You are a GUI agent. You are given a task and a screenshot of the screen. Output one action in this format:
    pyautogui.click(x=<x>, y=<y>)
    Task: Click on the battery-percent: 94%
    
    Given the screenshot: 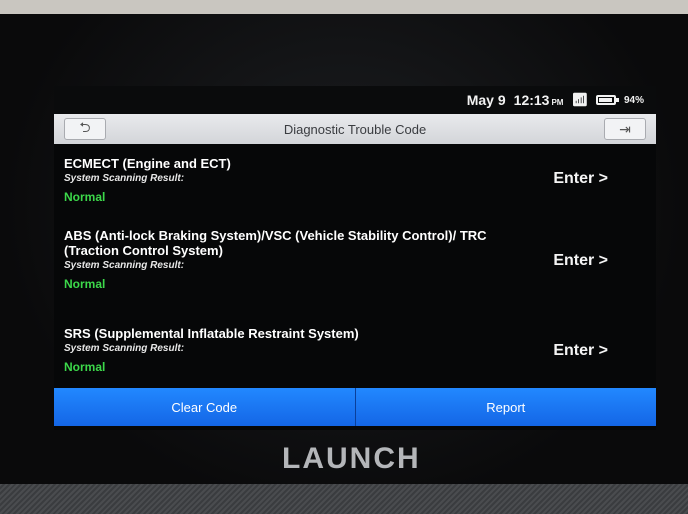 What is the action you would take?
    pyautogui.click(x=633, y=100)
    